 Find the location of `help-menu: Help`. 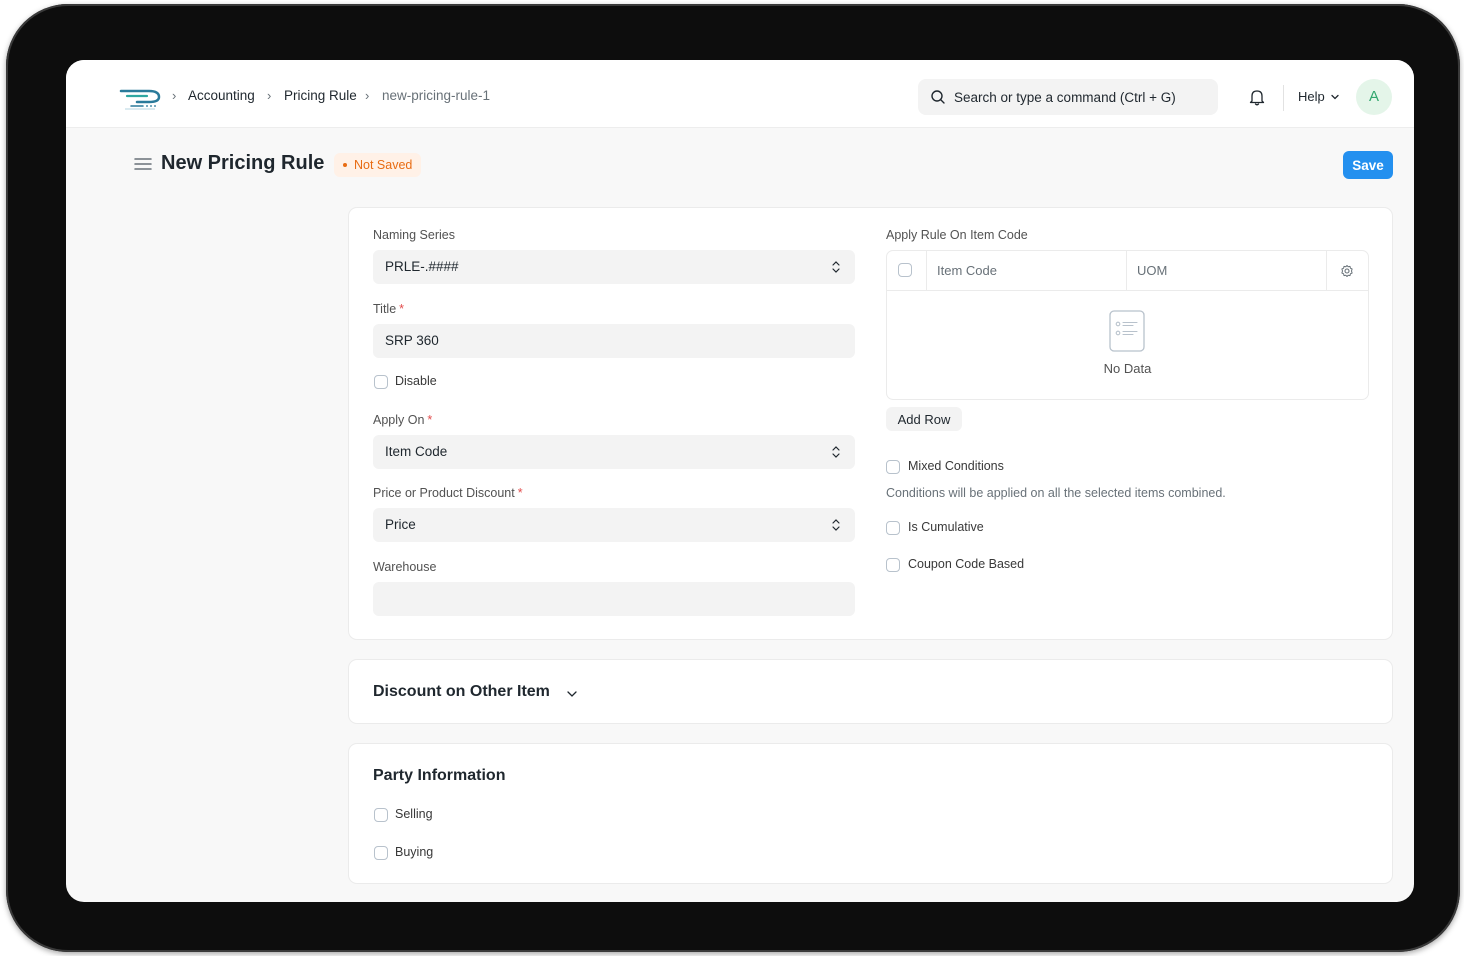

help-menu: Help is located at coordinates (1311, 96).